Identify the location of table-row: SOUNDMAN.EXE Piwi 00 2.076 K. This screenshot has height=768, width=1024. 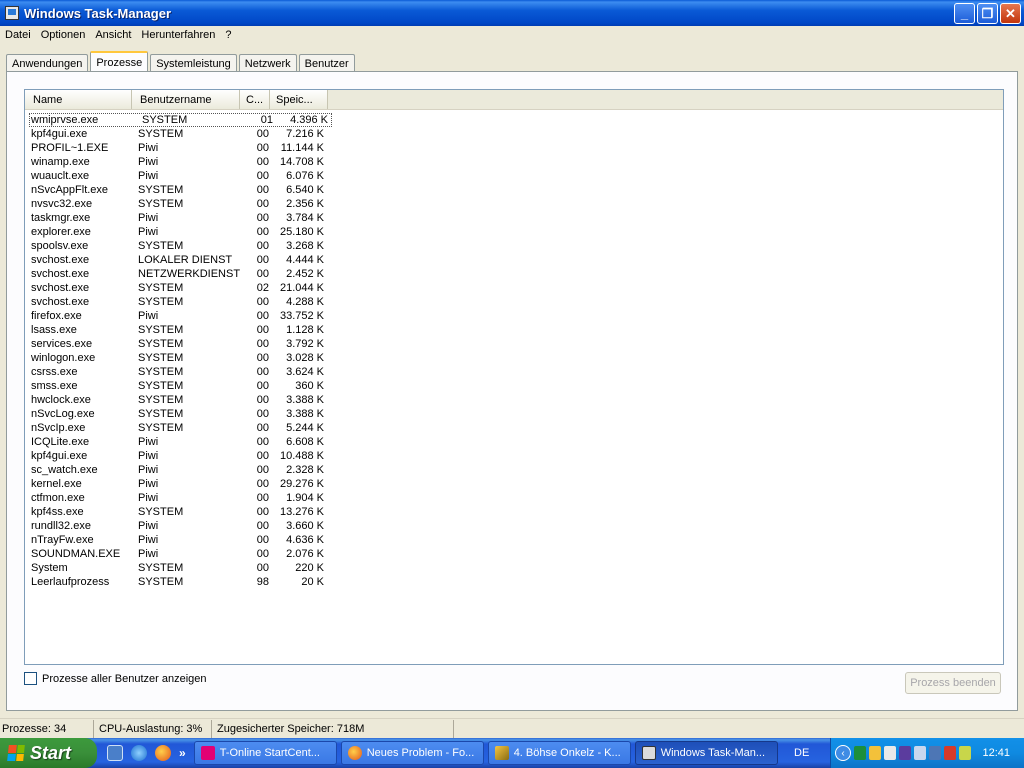
(514, 554).